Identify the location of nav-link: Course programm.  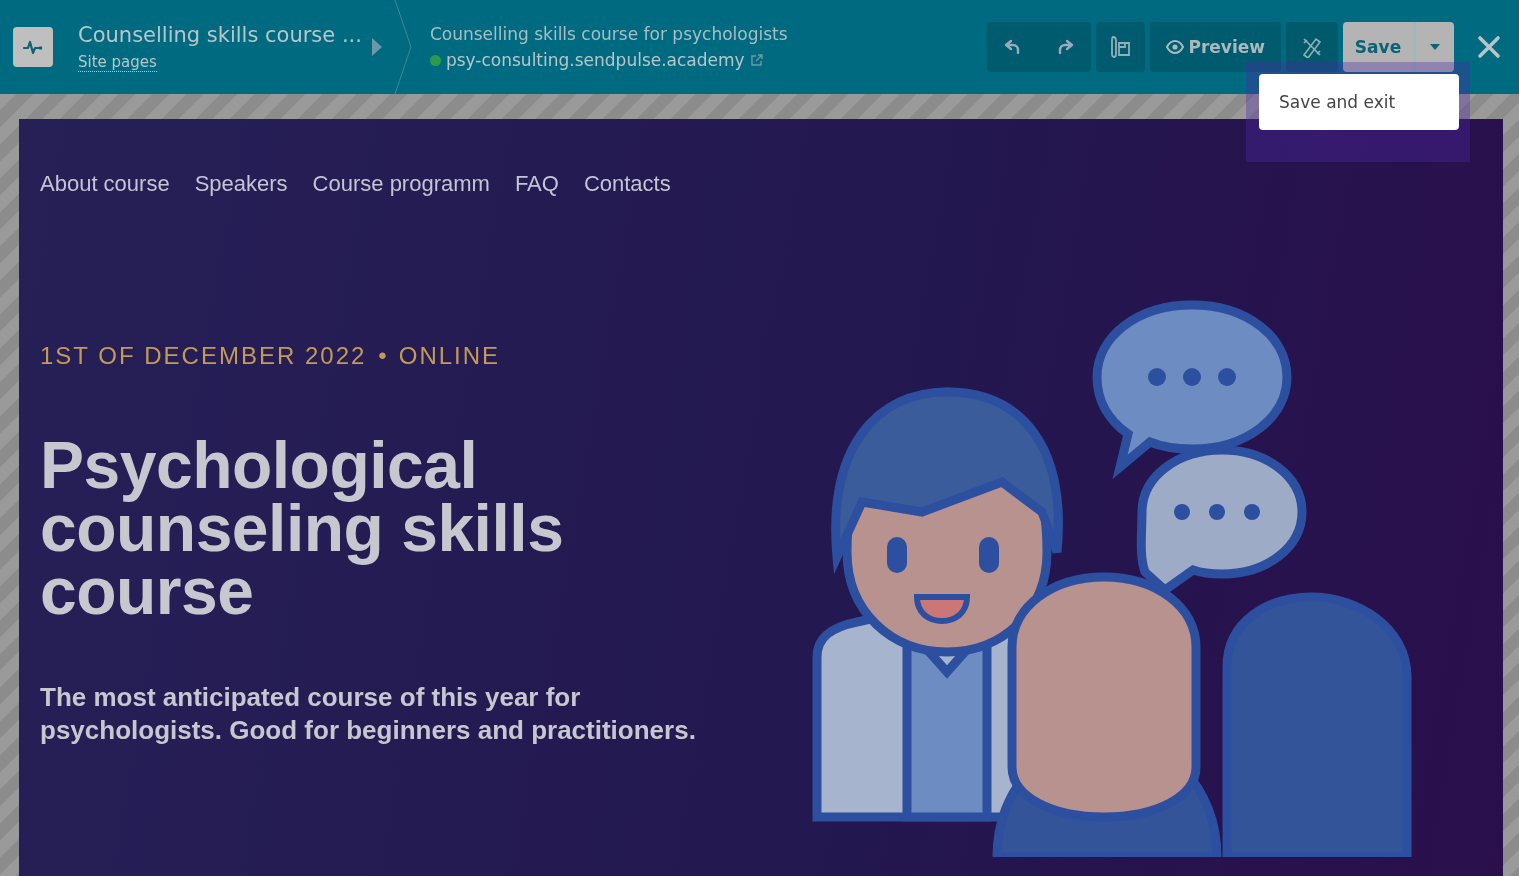
(401, 184).